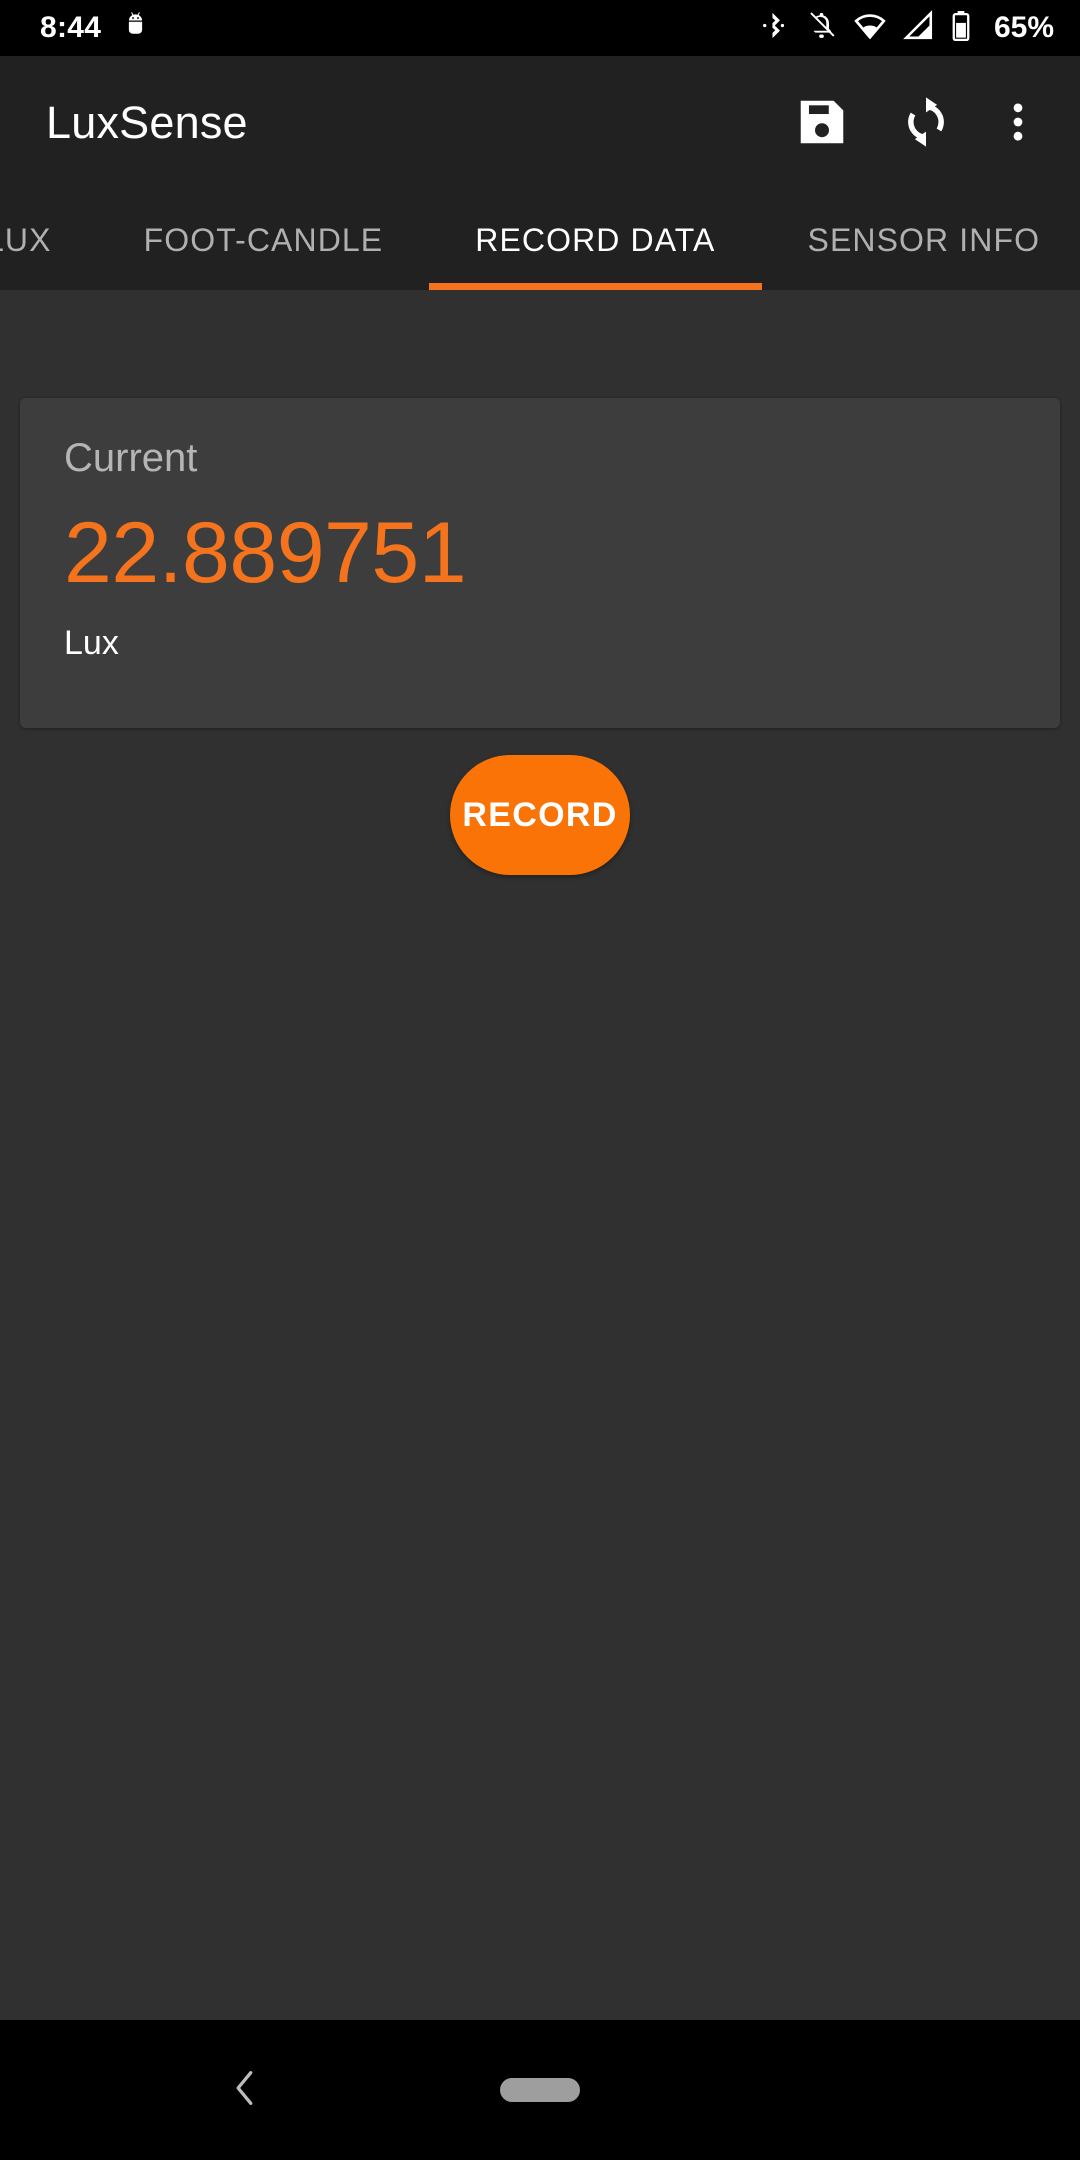  I want to click on status-bar-clock: 8:44, so click(71, 27).